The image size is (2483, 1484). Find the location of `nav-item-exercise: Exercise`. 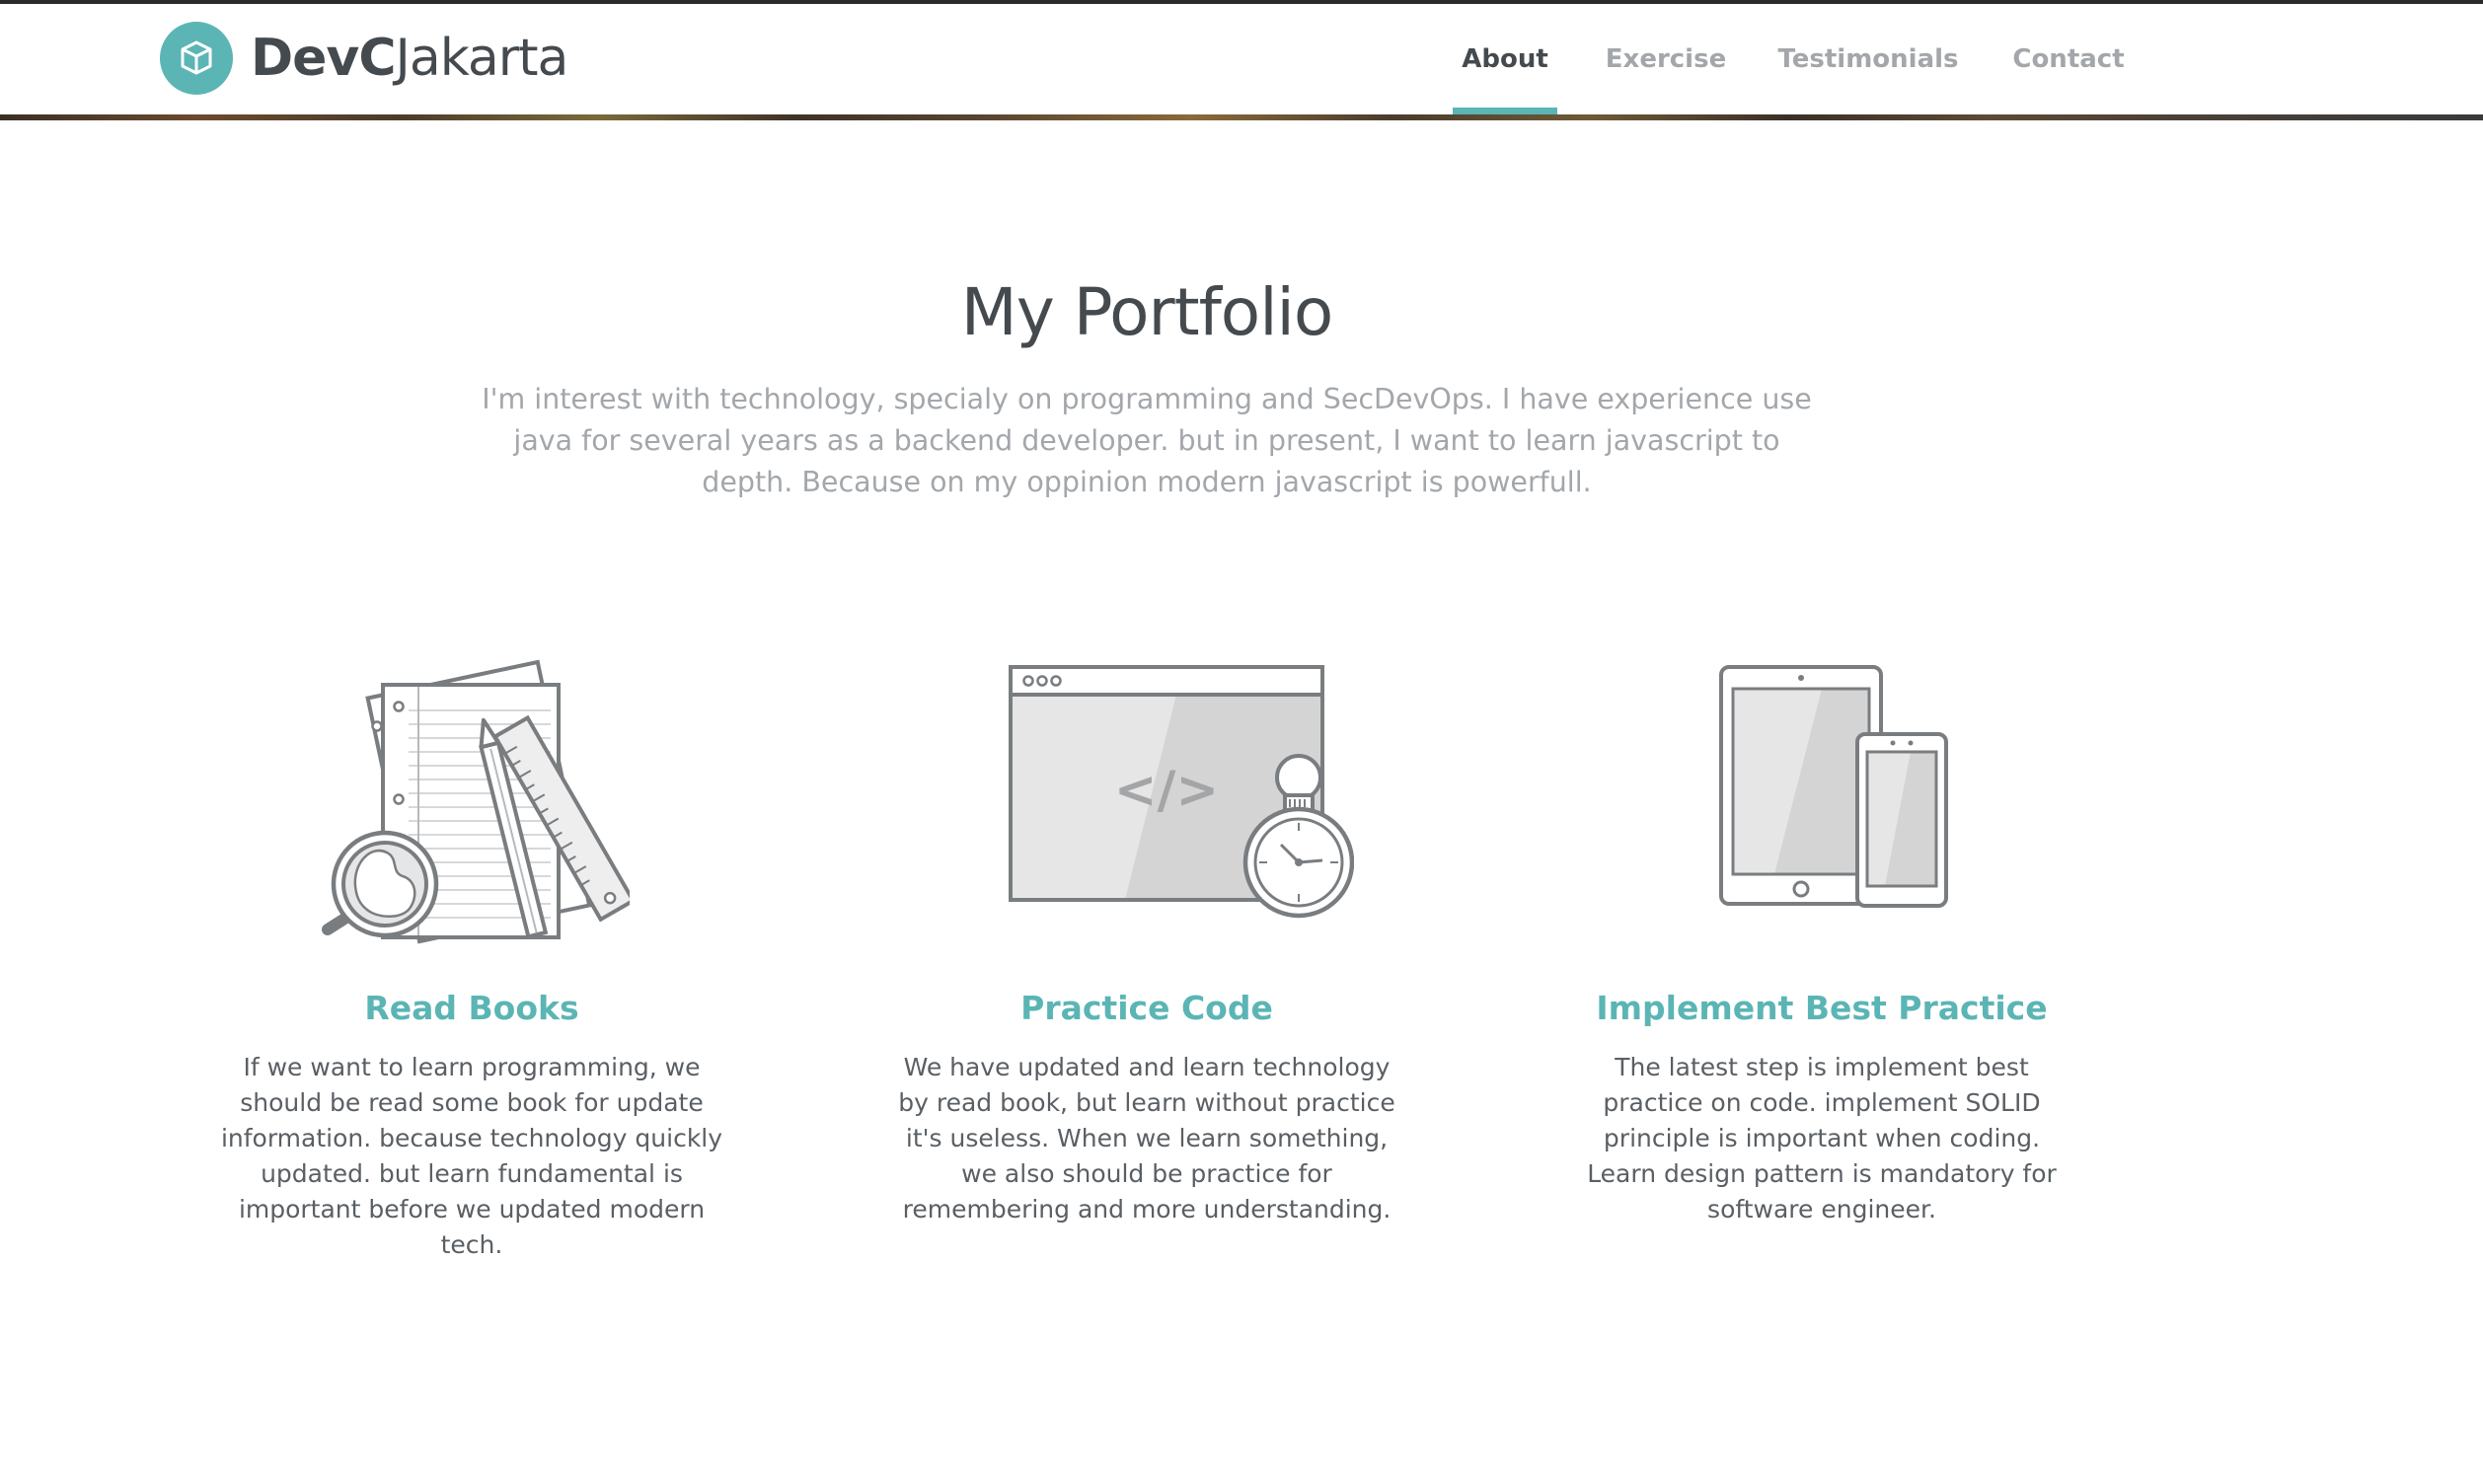

nav-item-exercise: Exercise is located at coordinates (1666, 59).